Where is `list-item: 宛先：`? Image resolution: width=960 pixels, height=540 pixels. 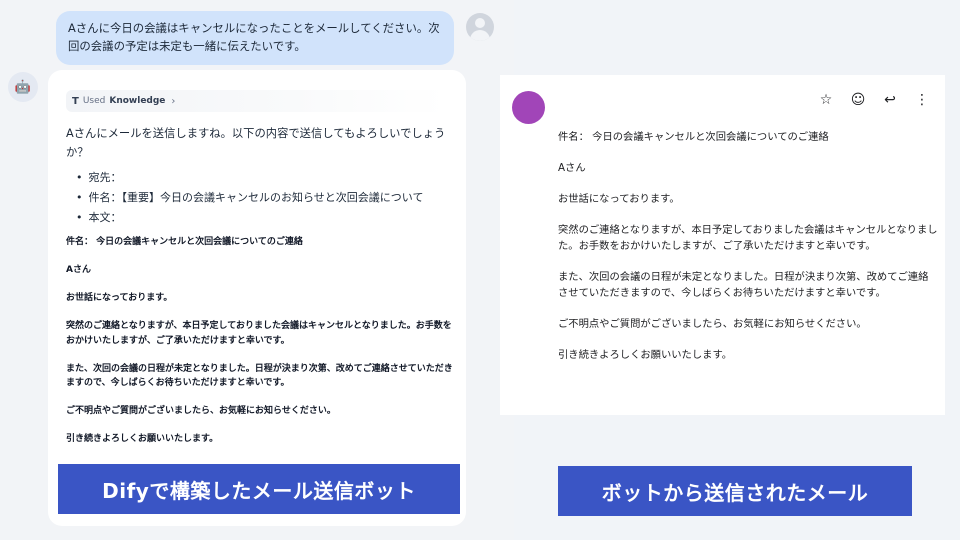 list-item: 宛先： is located at coordinates (266, 178).